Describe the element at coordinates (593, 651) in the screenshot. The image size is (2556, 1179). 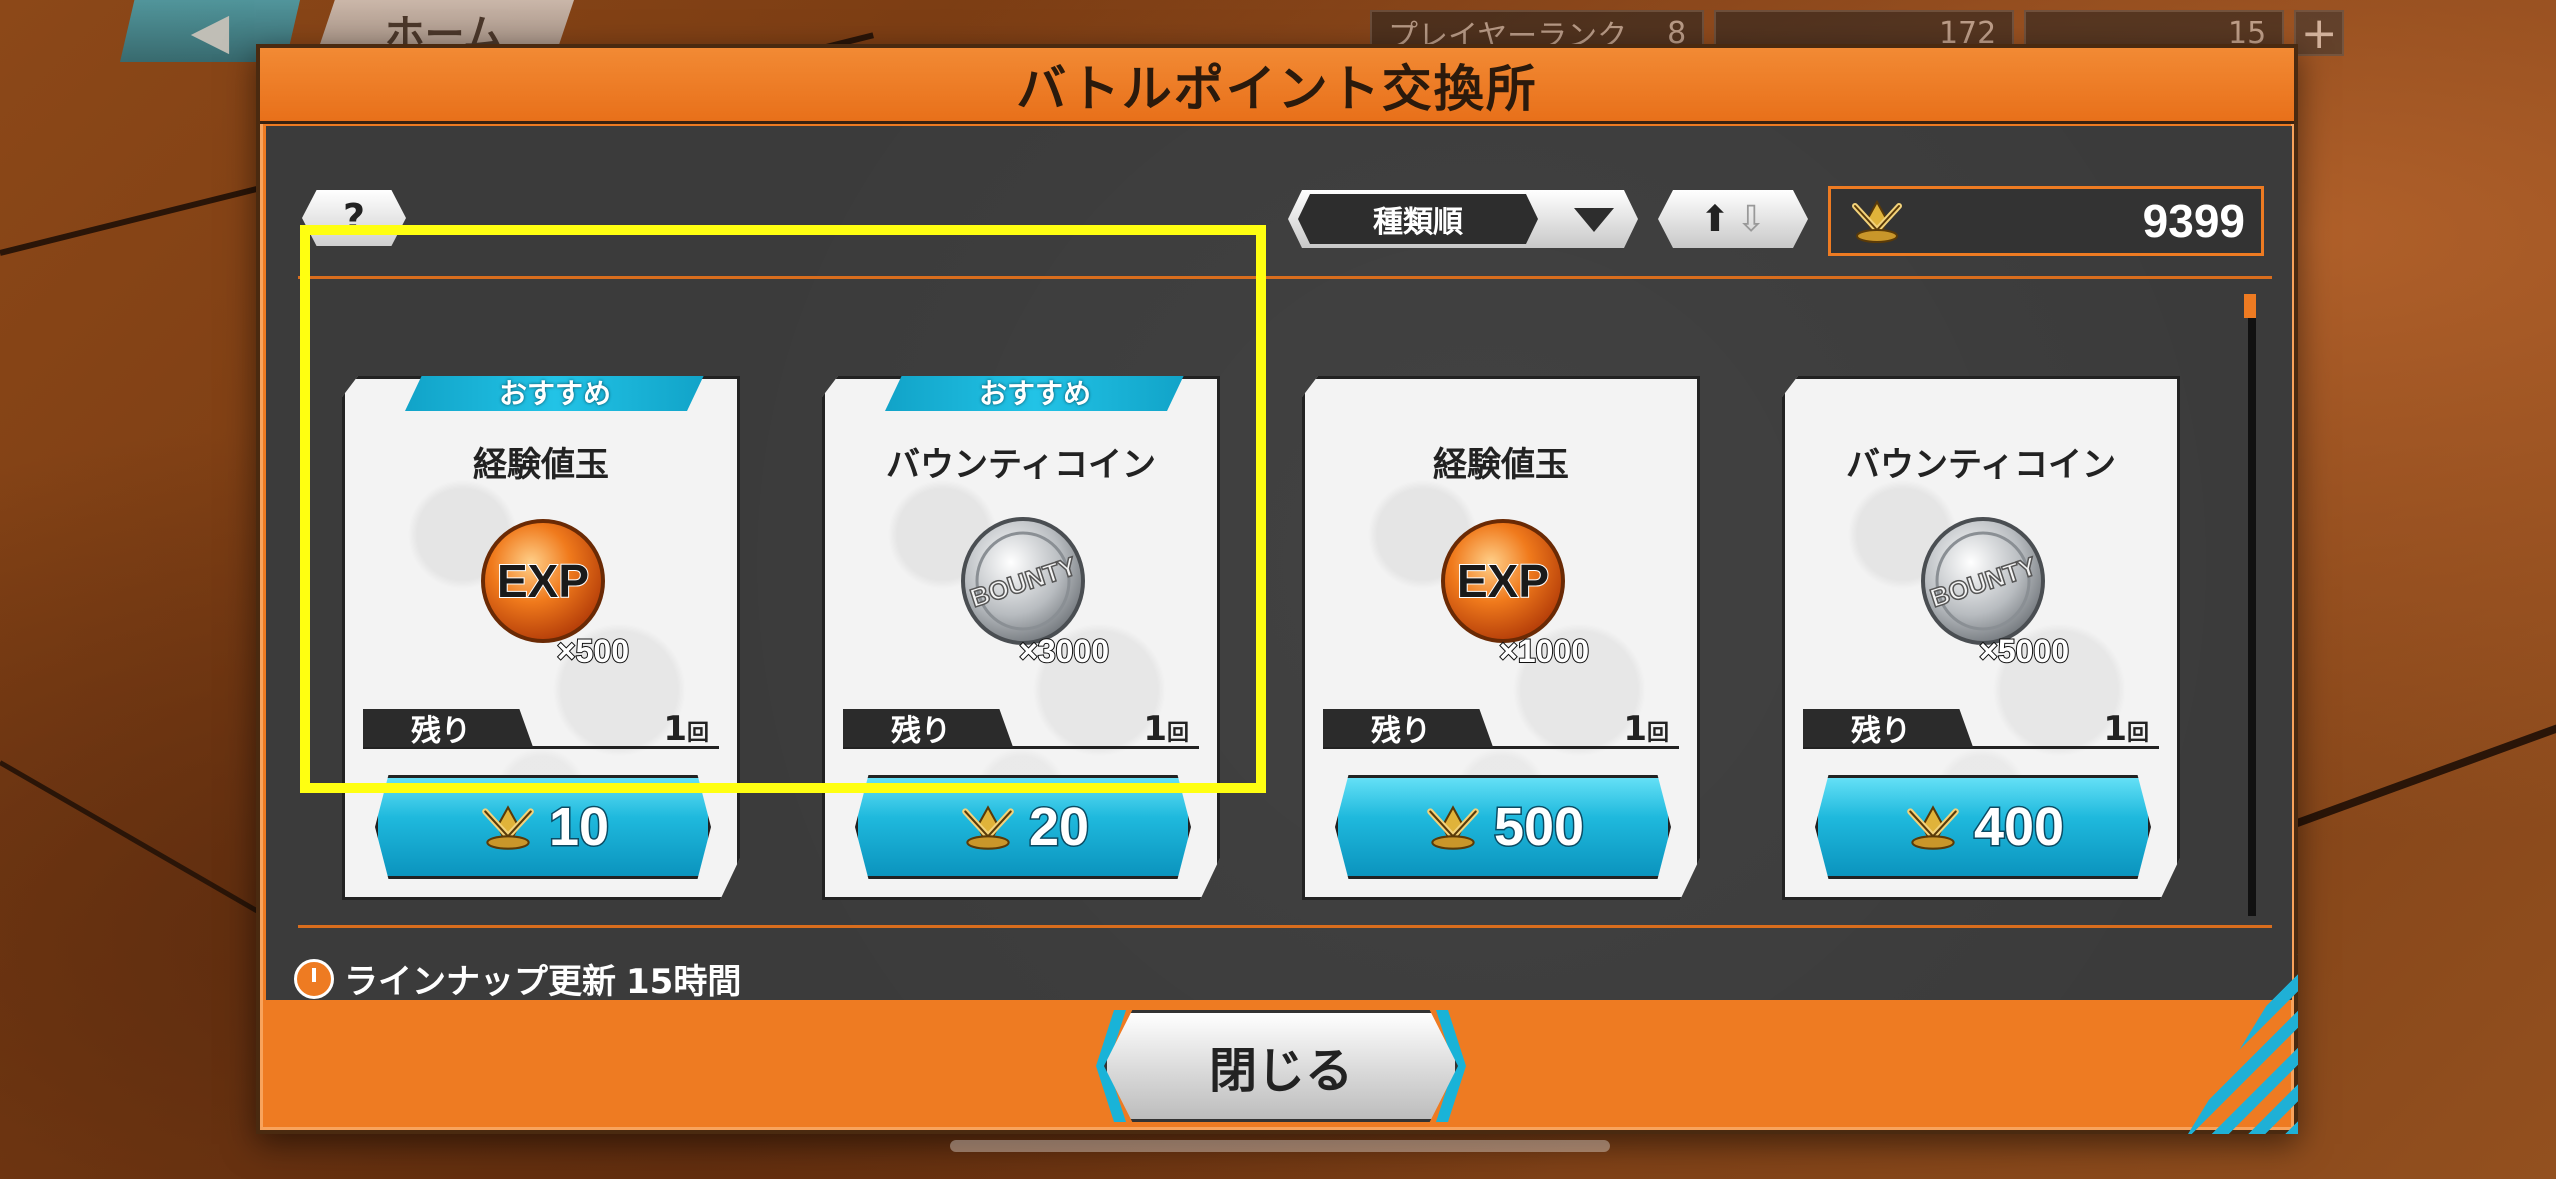
I see `item-quantity: ×500` at that location.